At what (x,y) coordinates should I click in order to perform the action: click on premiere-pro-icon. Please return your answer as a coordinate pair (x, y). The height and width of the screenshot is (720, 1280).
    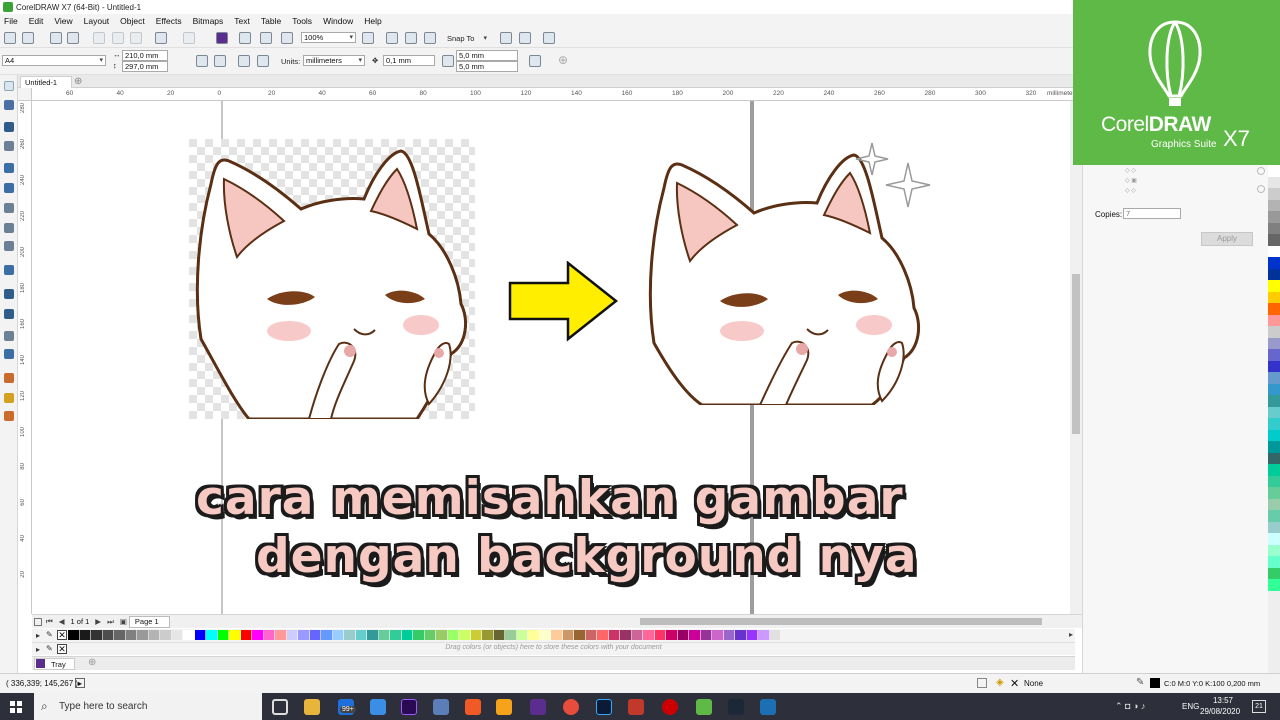
    Looking at the image, I should click on (409, 707).